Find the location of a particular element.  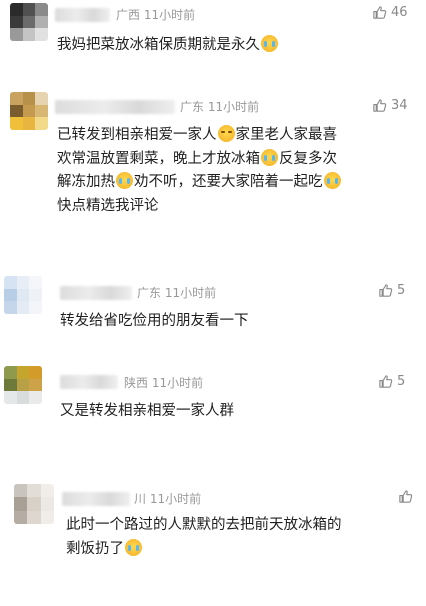

like-button is located at coordinates (407, 496).